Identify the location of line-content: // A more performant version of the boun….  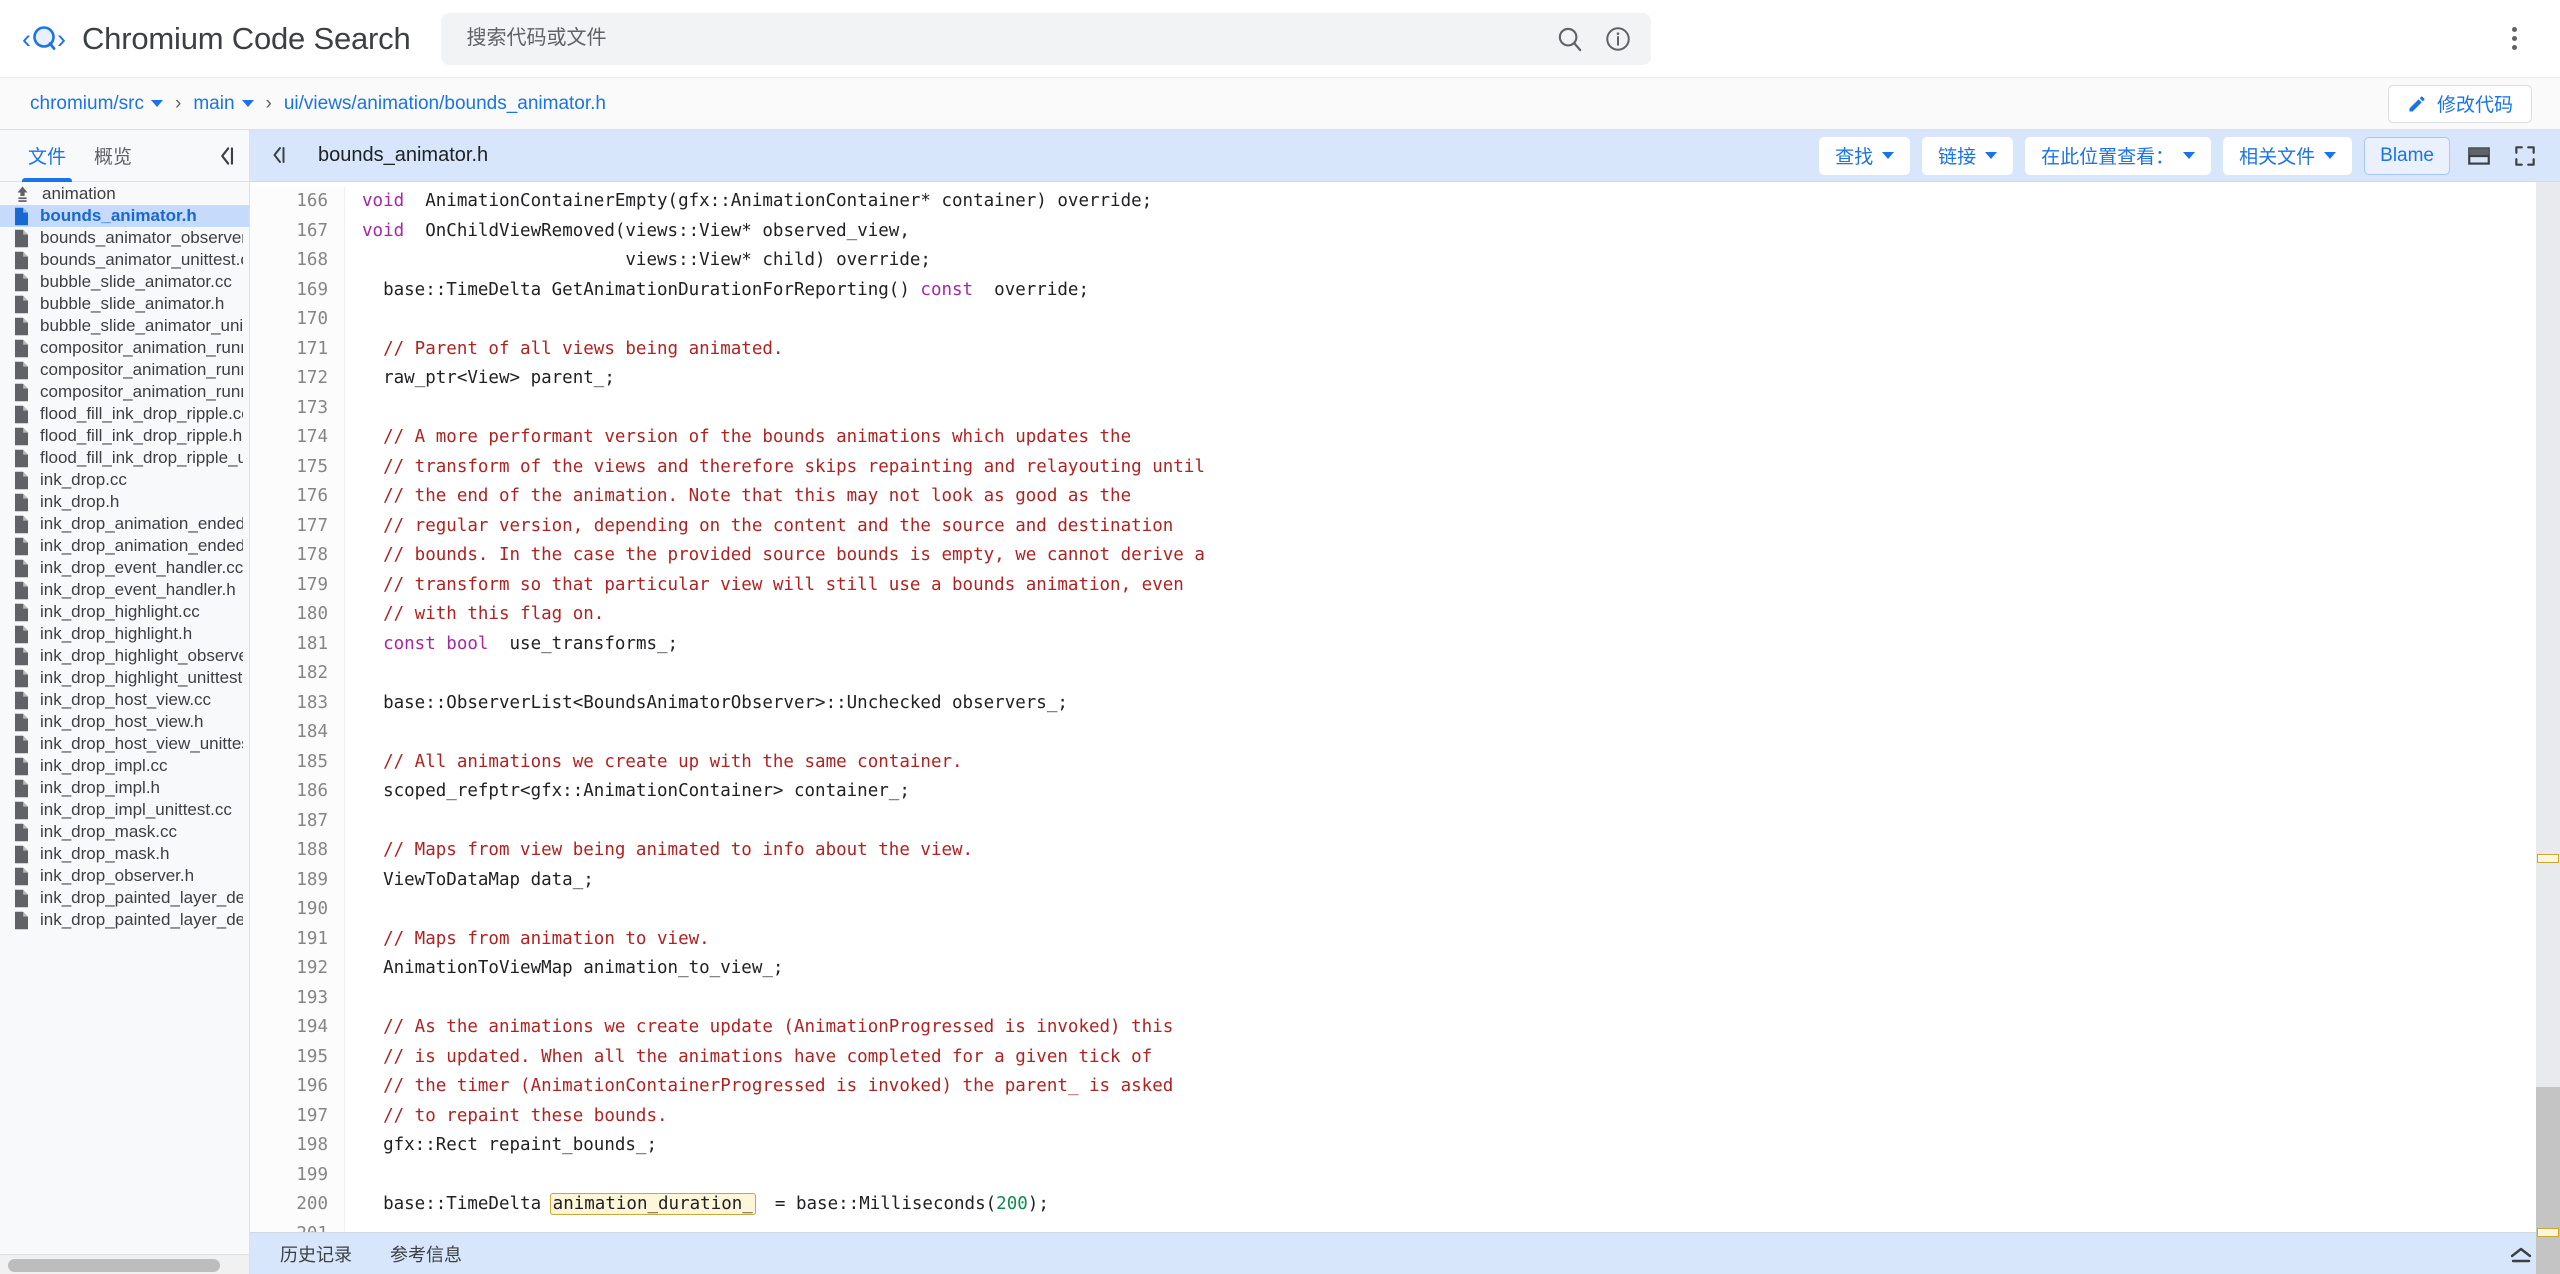
(1440, 438).